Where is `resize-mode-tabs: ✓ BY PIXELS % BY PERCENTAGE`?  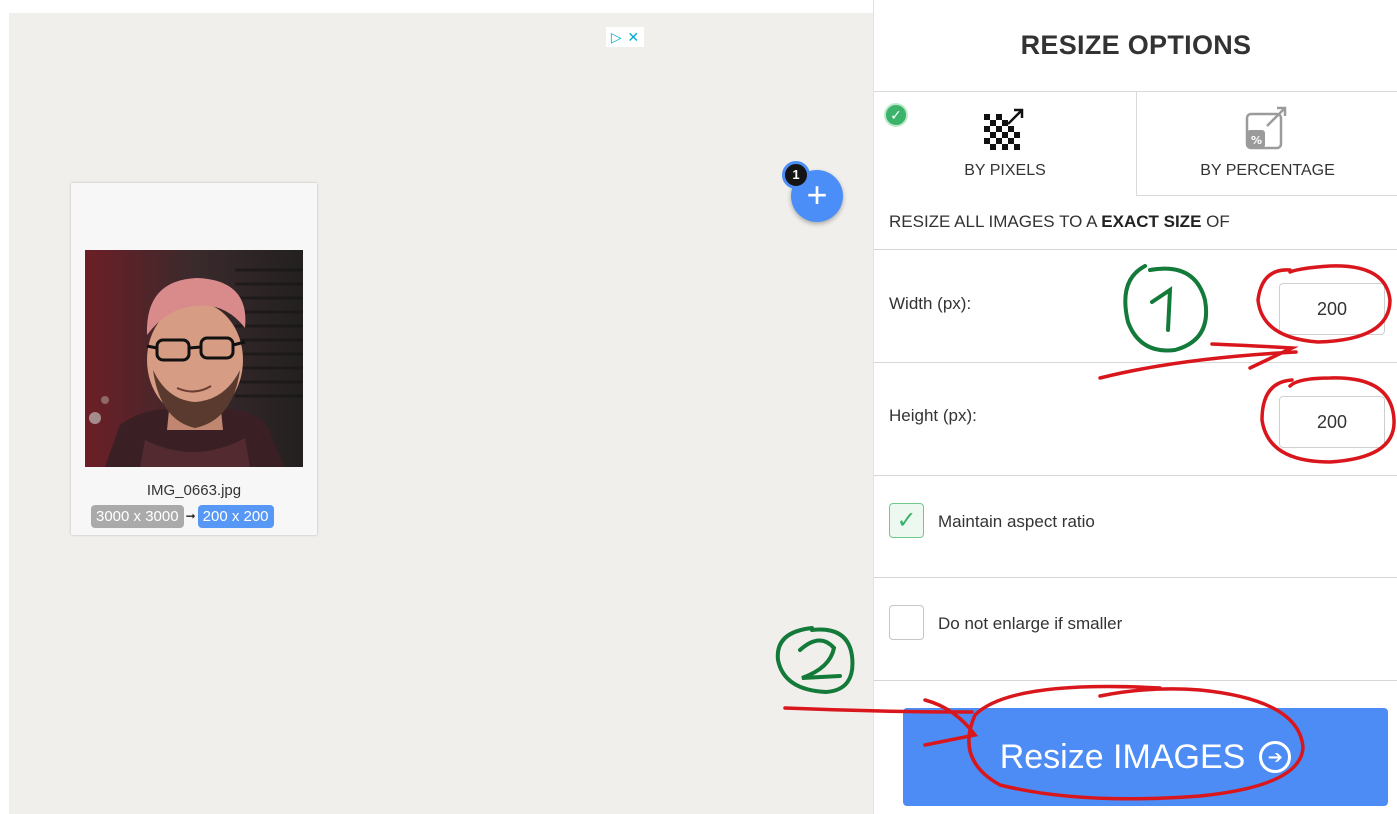
resize-mode-tabs: ✓ BY PIXELS % BY PERCENTAGE is located at coordinates (1135, 143).